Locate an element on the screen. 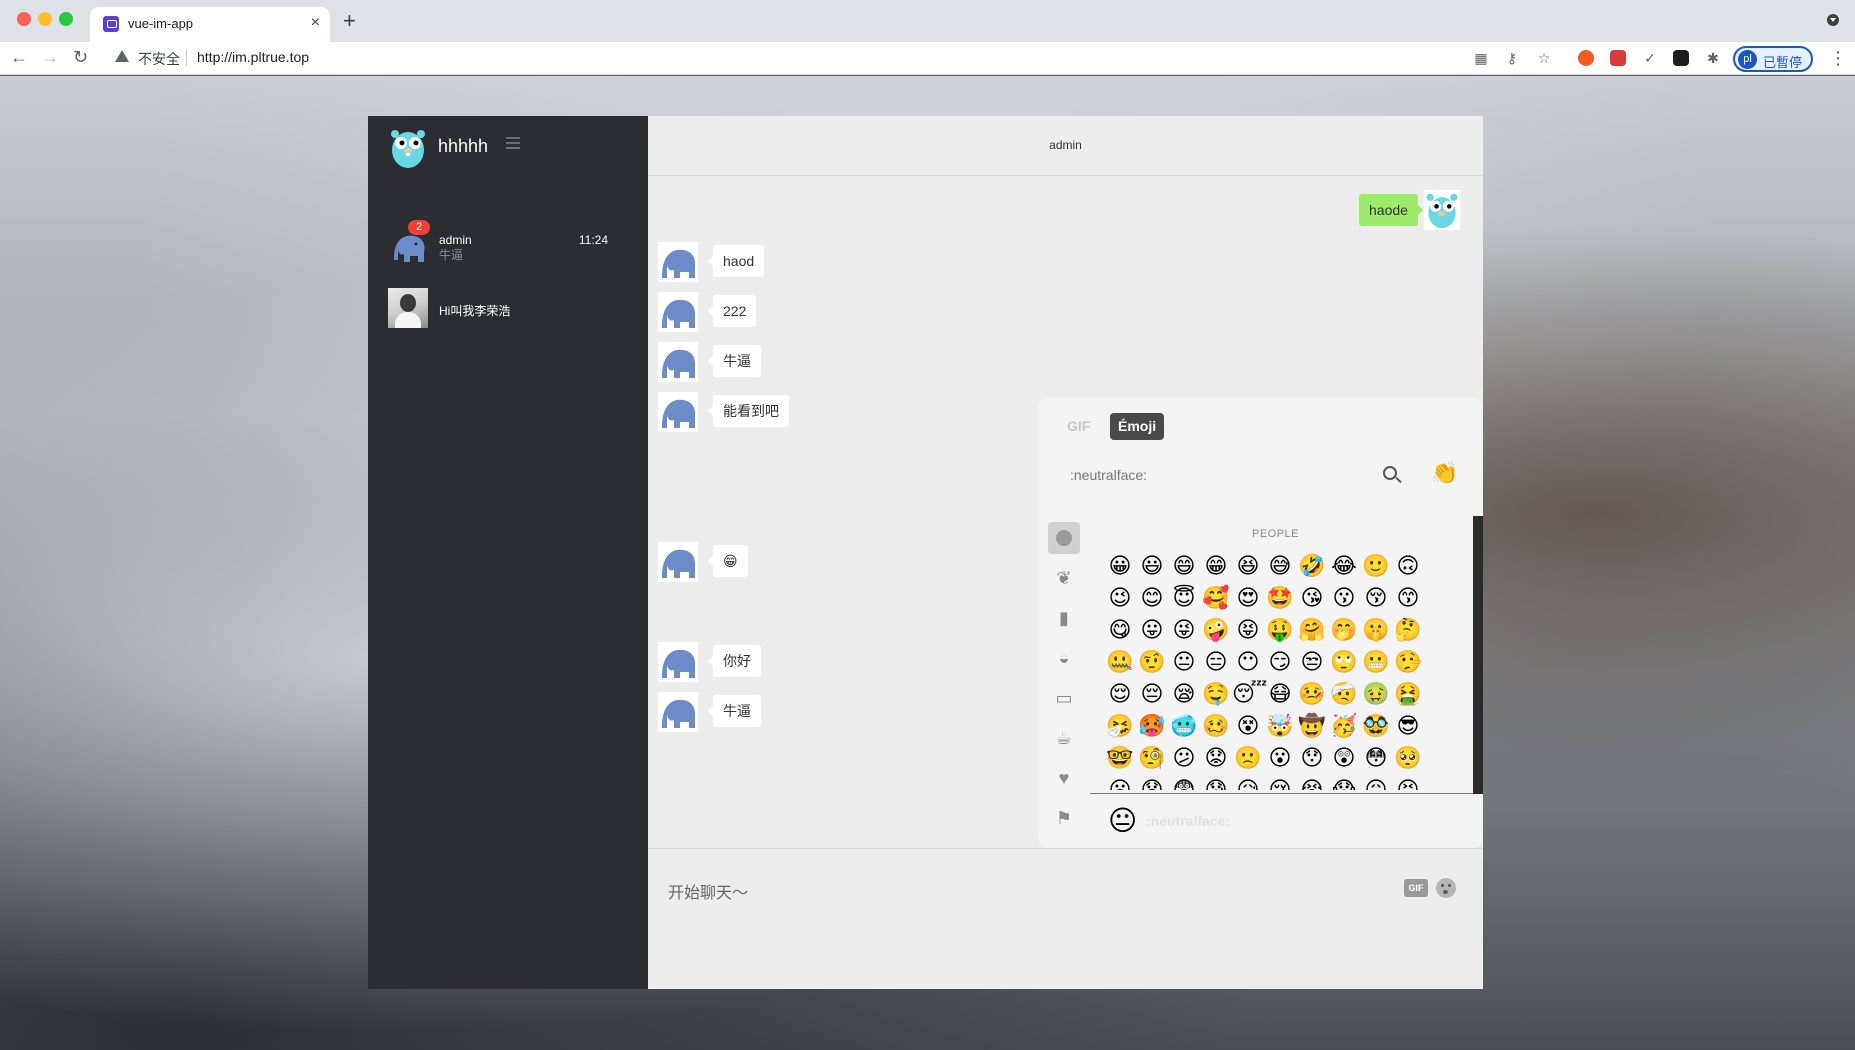 The image size is (1855, 1050). emoji-cell: 😄 is located at coordinates (1184, 566).